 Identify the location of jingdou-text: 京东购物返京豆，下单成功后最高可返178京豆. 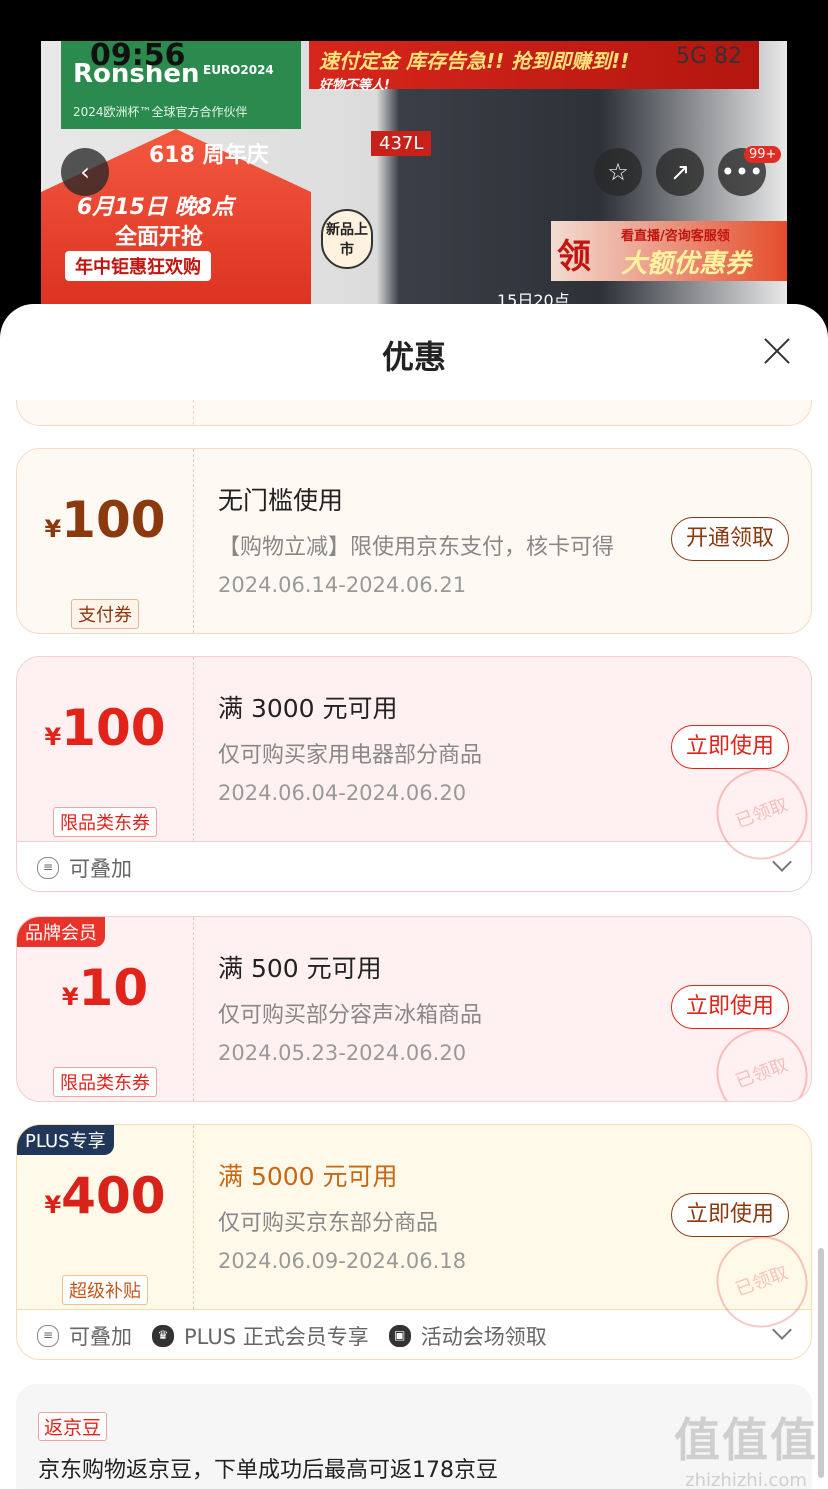
(268, 1470).